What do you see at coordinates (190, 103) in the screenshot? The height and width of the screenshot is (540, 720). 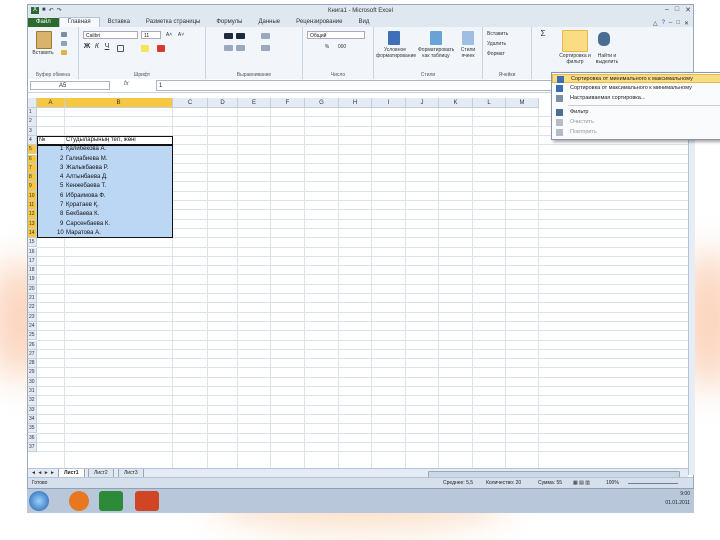 I see `column-header-C: C` at bounding box center [190, 103].